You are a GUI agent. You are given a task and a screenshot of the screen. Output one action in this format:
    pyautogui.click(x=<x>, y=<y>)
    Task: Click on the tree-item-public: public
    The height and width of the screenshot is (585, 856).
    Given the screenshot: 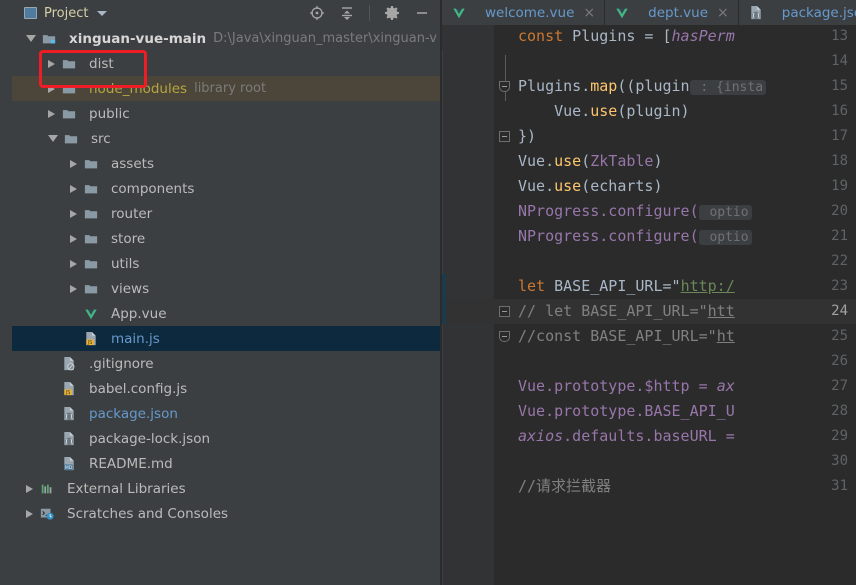 What is the action you would take?
    pyautogui.click(x=226, y=113)
    